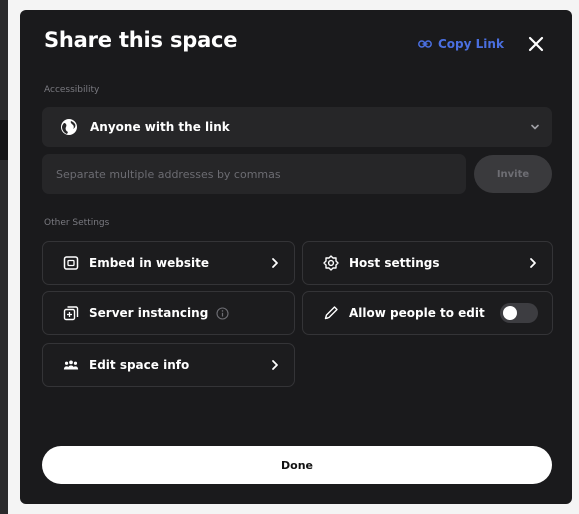  Describe the element at coordinates (535, 127) in the screenshot. I see `chevron-down-icon` at that location.